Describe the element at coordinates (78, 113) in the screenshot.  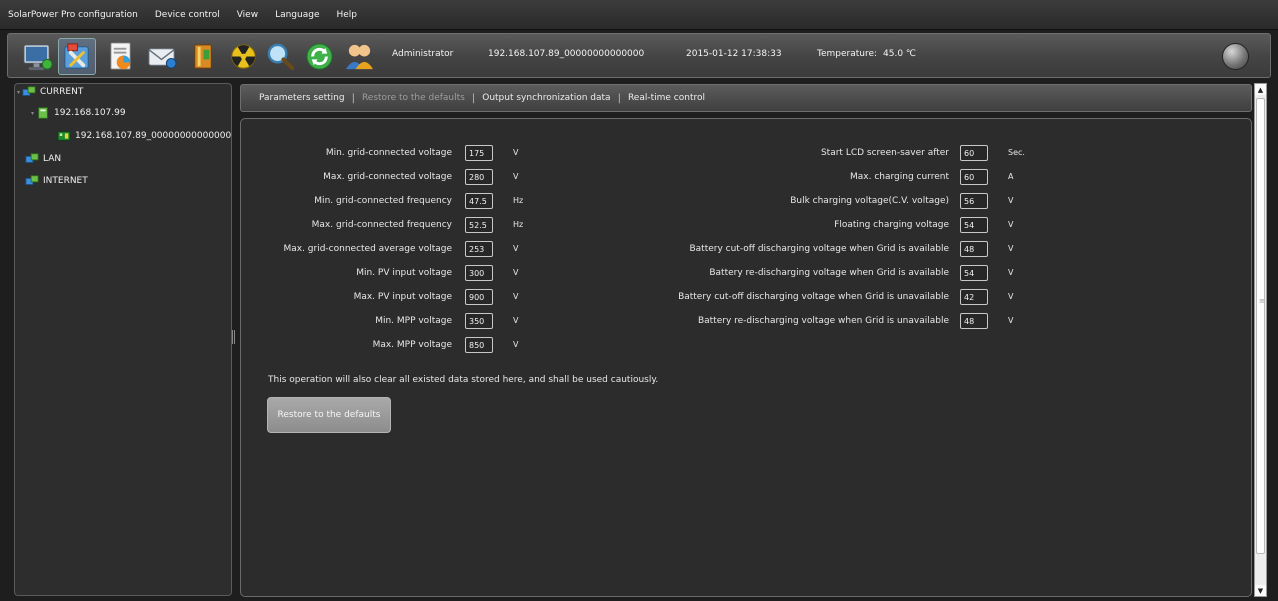
I see `tree-node-ip: ▾ 192.168.107.99` at that location.